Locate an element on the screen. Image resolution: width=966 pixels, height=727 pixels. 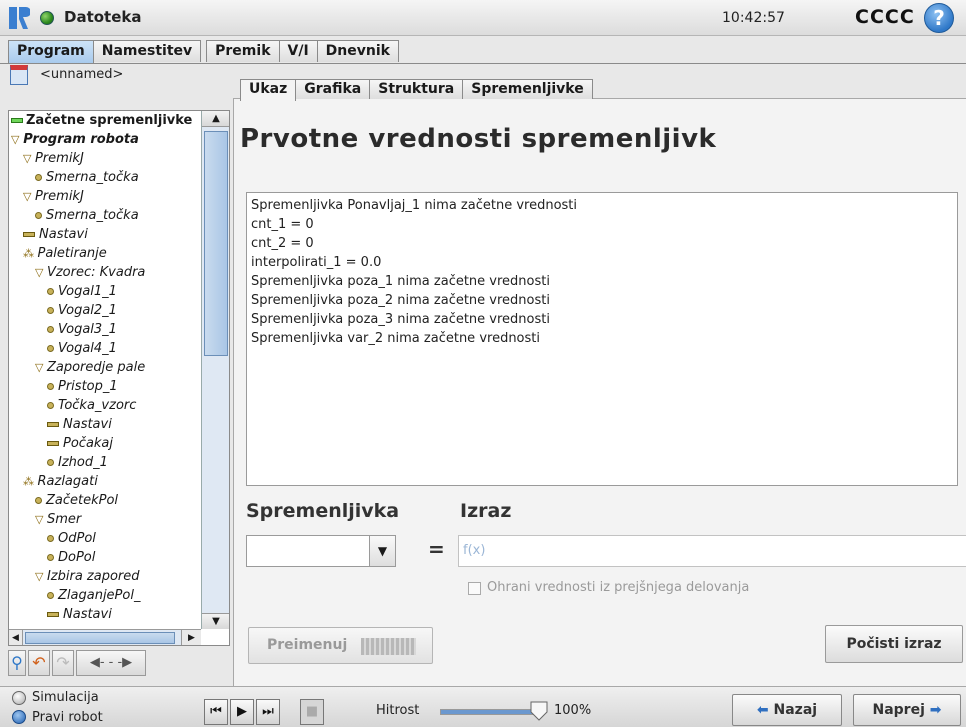
tree-item: ZlaganjePol_ is located at coordinates (93, 595).